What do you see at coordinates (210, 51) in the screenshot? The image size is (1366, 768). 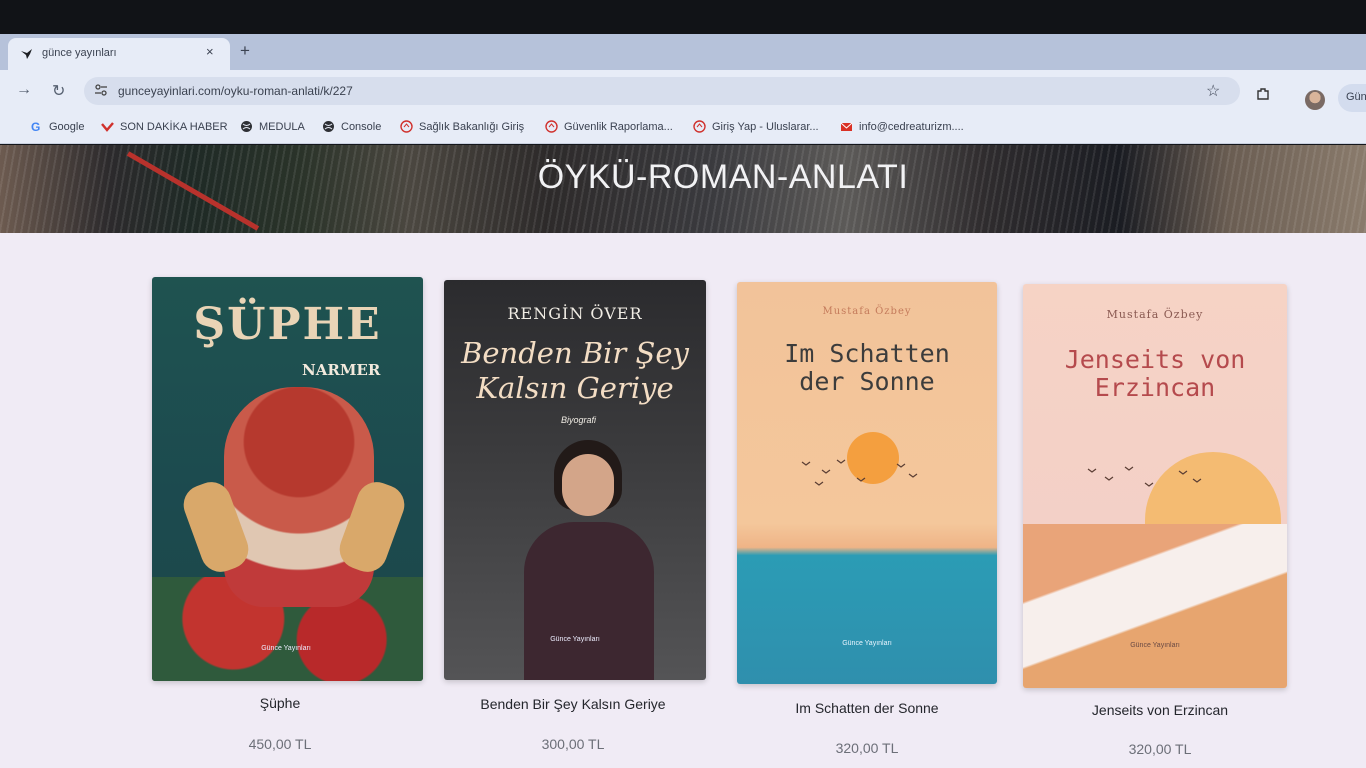 I see `tab-close-icon: ×` at bounding box center [210, 51].